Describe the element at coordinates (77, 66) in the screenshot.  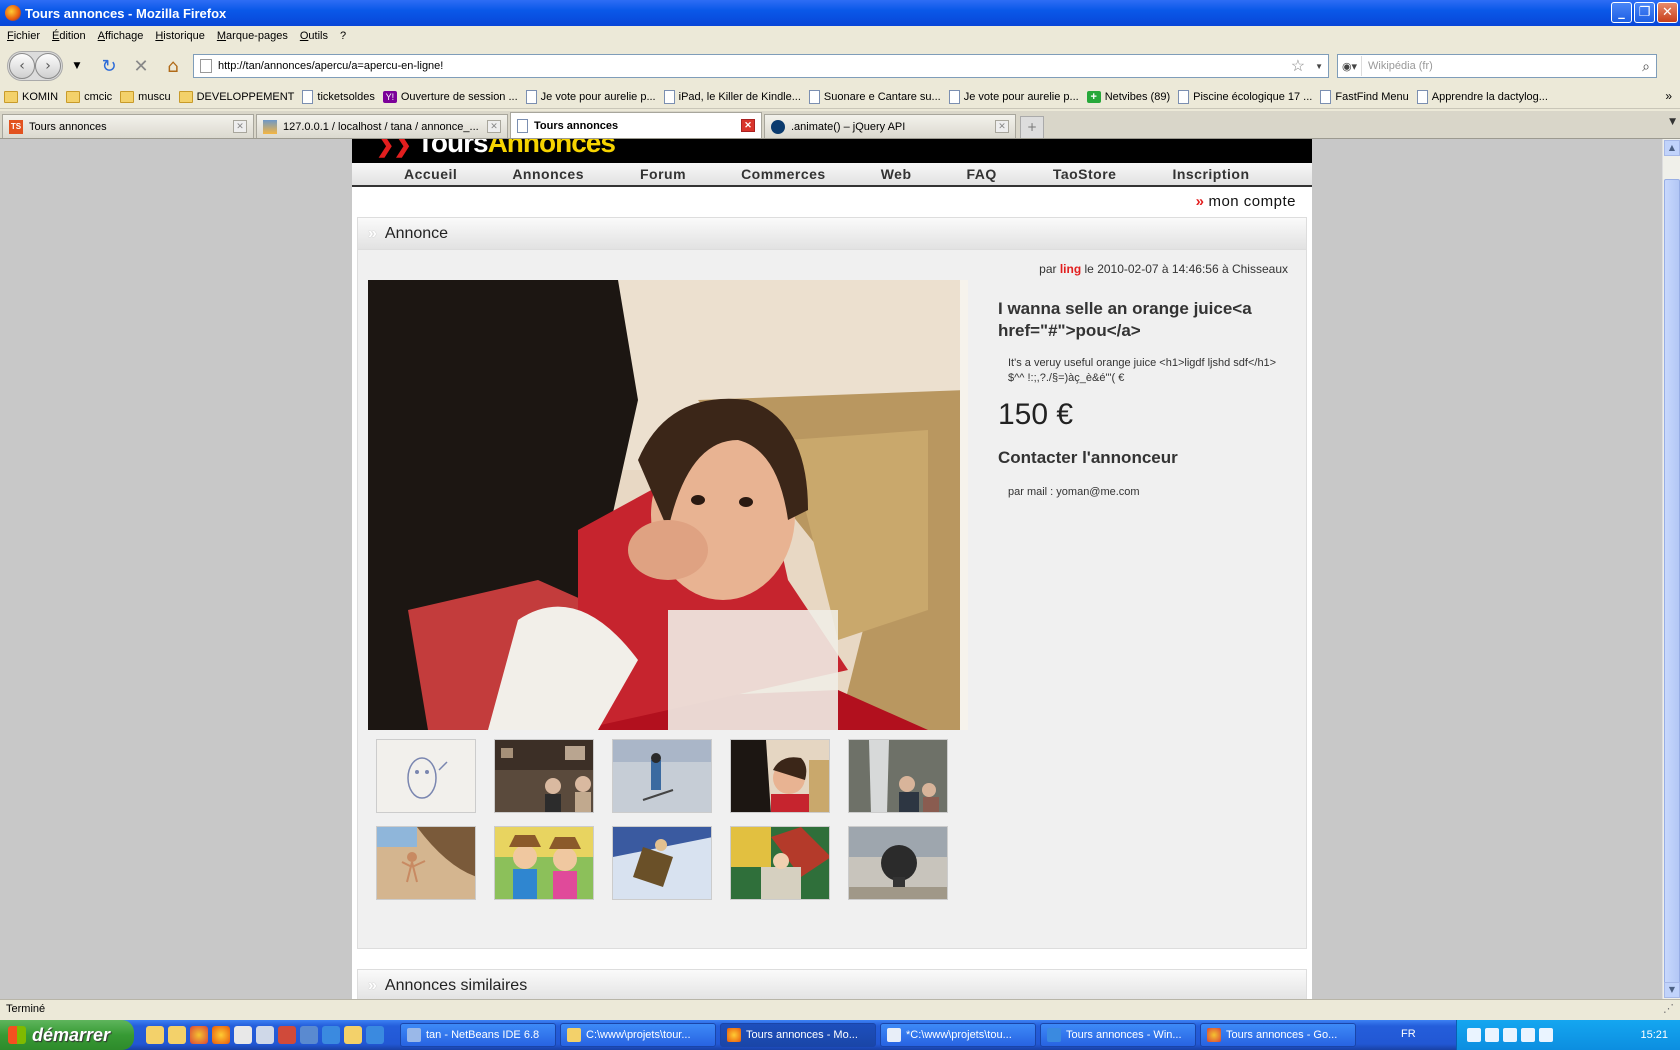
I see `history-dropdown-icon: ▼` at that location.